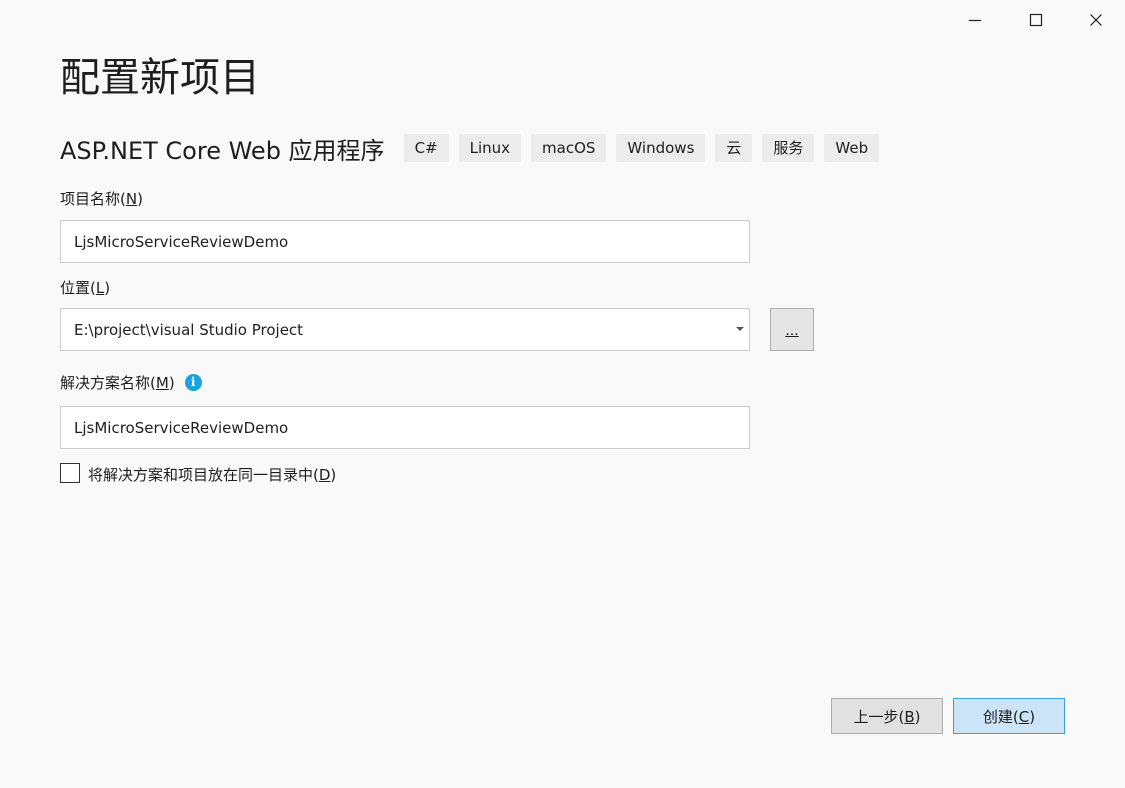 The height and width of the screenshot is (788, 1125). What do you see at coordinates (852, 148) in the screenshot?
I see `tag-web: Web` at bounding box center [852, 148].